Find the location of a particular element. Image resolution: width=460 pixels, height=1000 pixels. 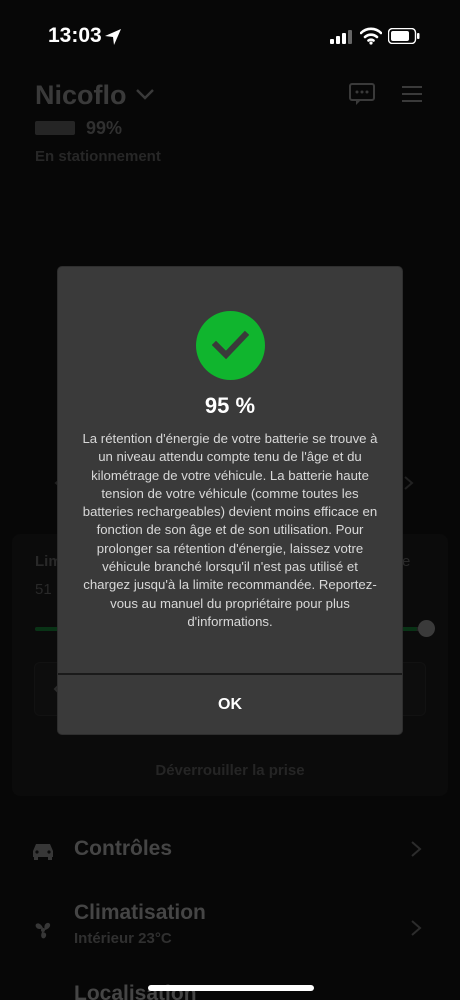

success-badge is located at coordinates (230, 345).